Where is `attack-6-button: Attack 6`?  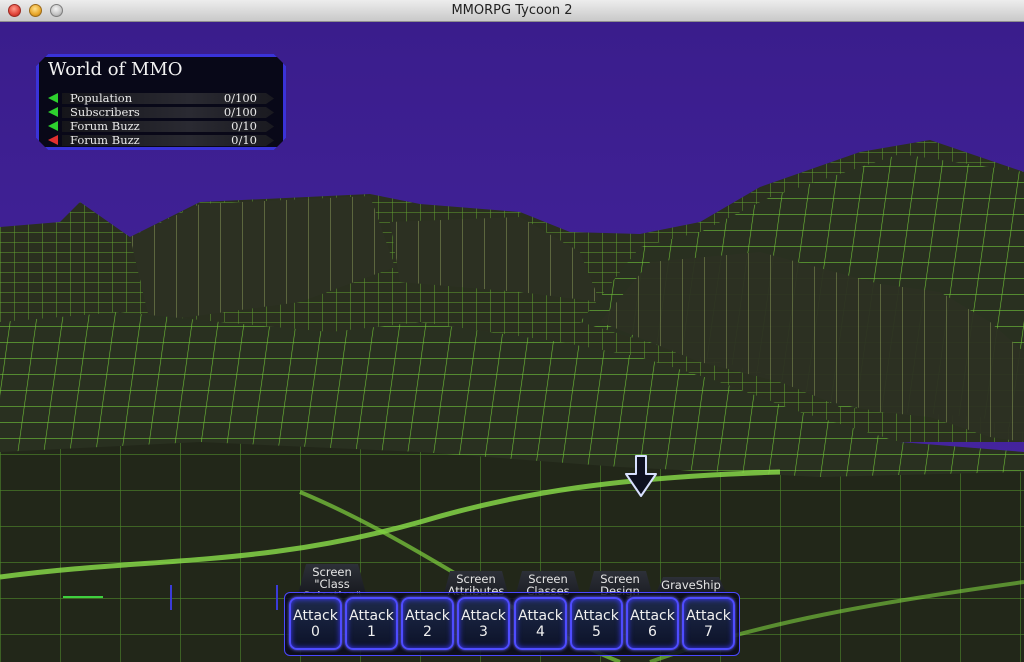
attack-6-button: Attack 6 is located at coordinates (652, 623).